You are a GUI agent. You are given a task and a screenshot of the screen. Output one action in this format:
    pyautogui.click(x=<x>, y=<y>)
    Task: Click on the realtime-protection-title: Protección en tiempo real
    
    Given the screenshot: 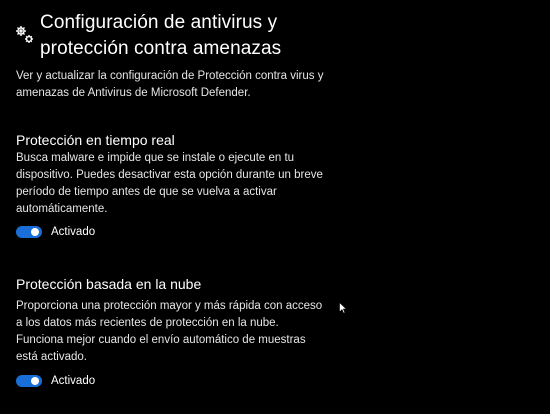 What is the action you would take?
    pyautogui.click(x=95, y=140)
    